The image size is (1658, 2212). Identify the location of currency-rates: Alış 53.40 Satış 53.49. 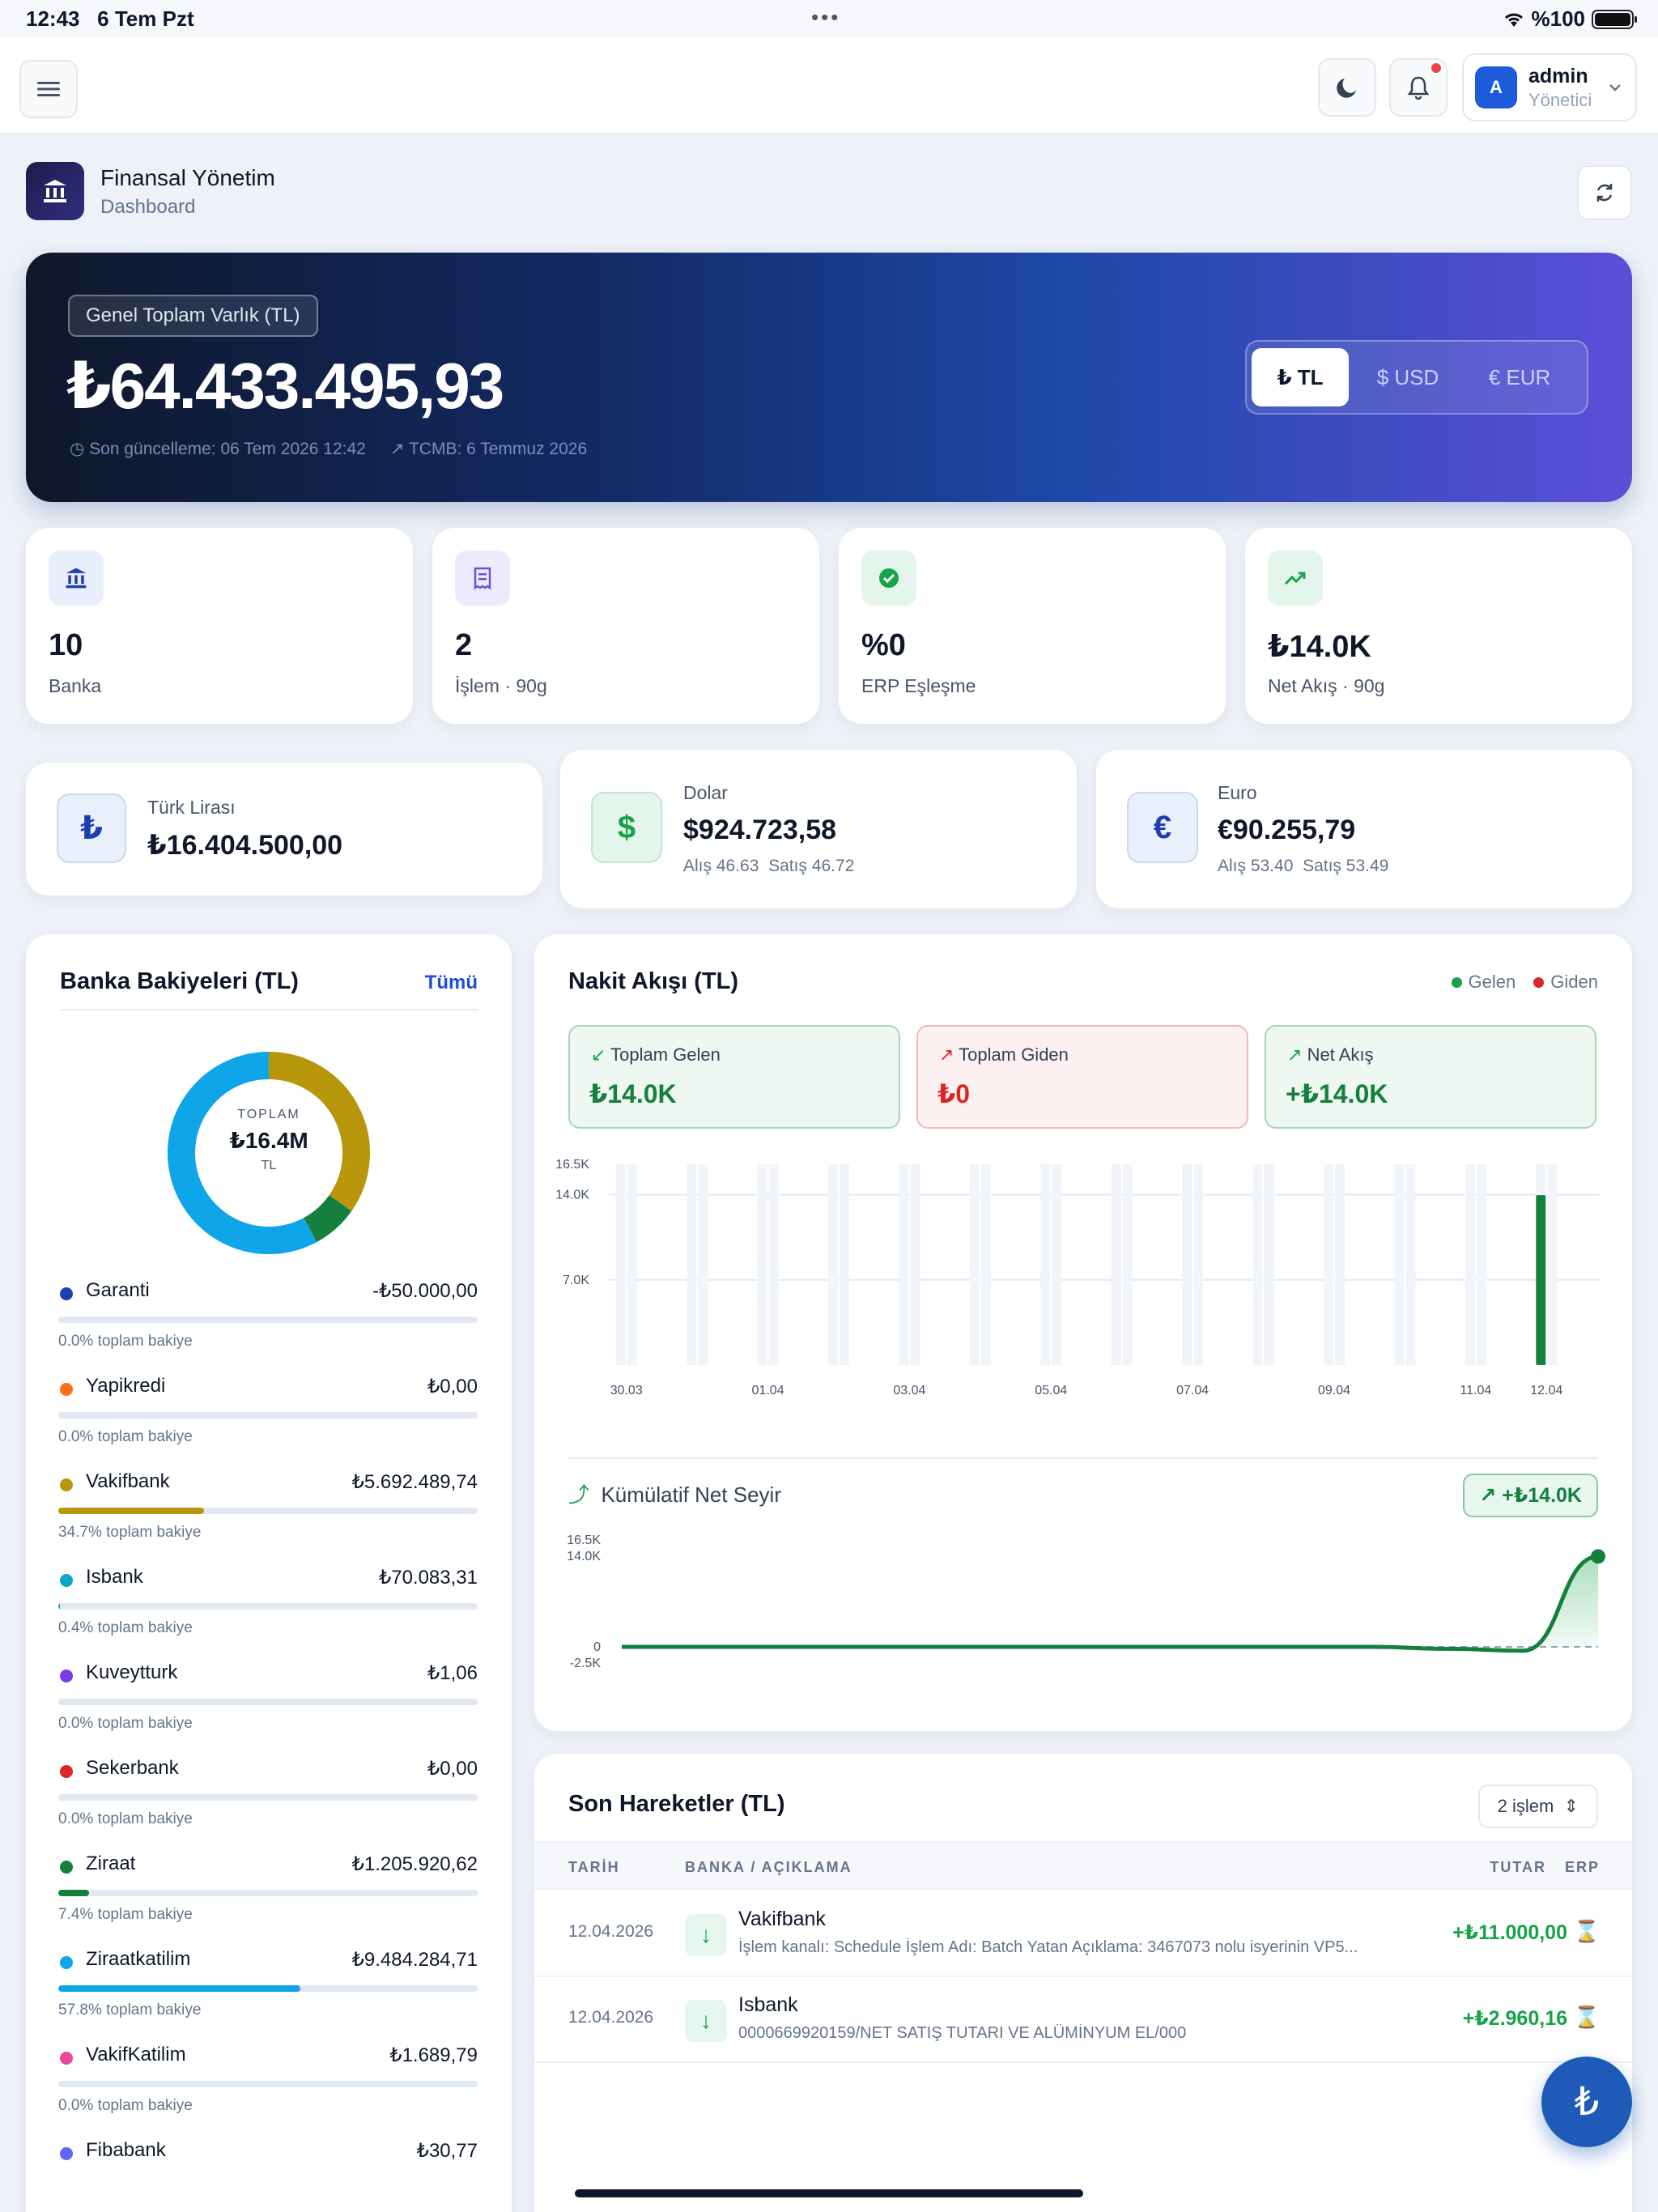
(1303, 866).